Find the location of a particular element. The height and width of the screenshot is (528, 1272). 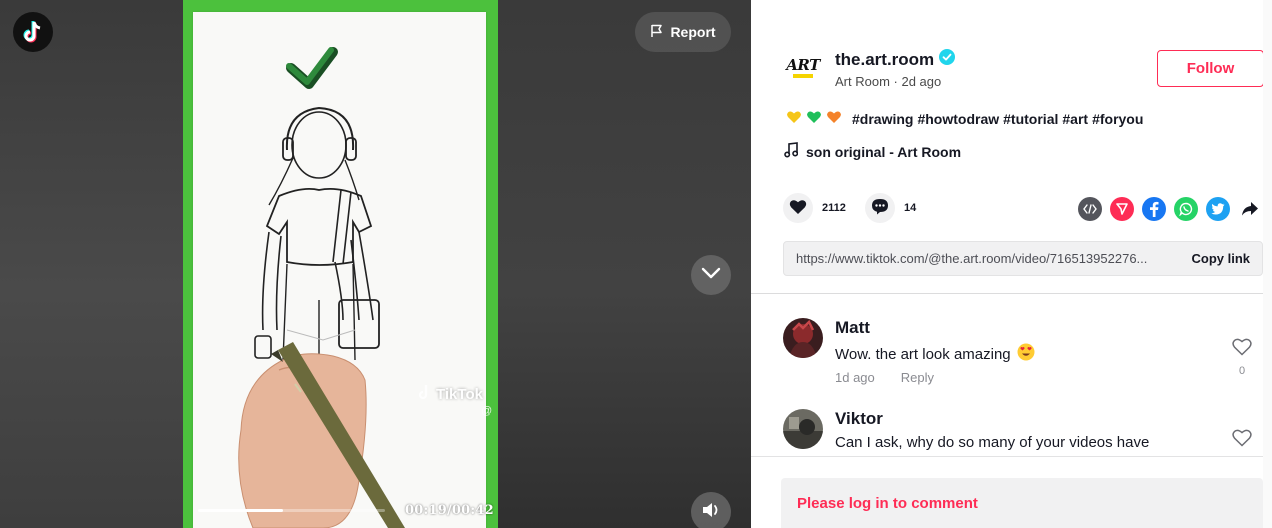

progress-bar is located at coordinates (291, 510).